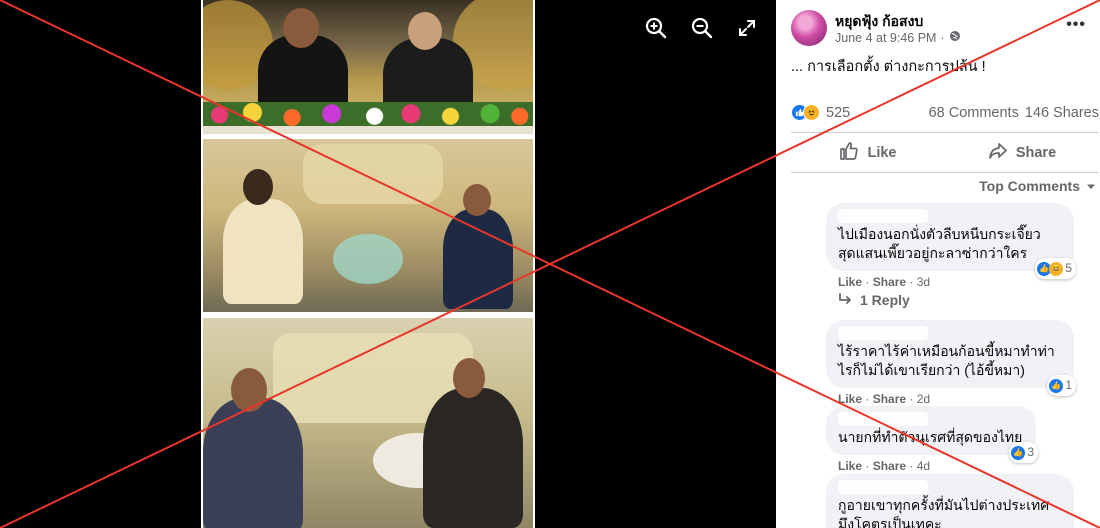 The width and height of the screenshot is (1100, 528). Describe the element at coordinates (809, 28) in the screenshot. I see `avatar` at that location.